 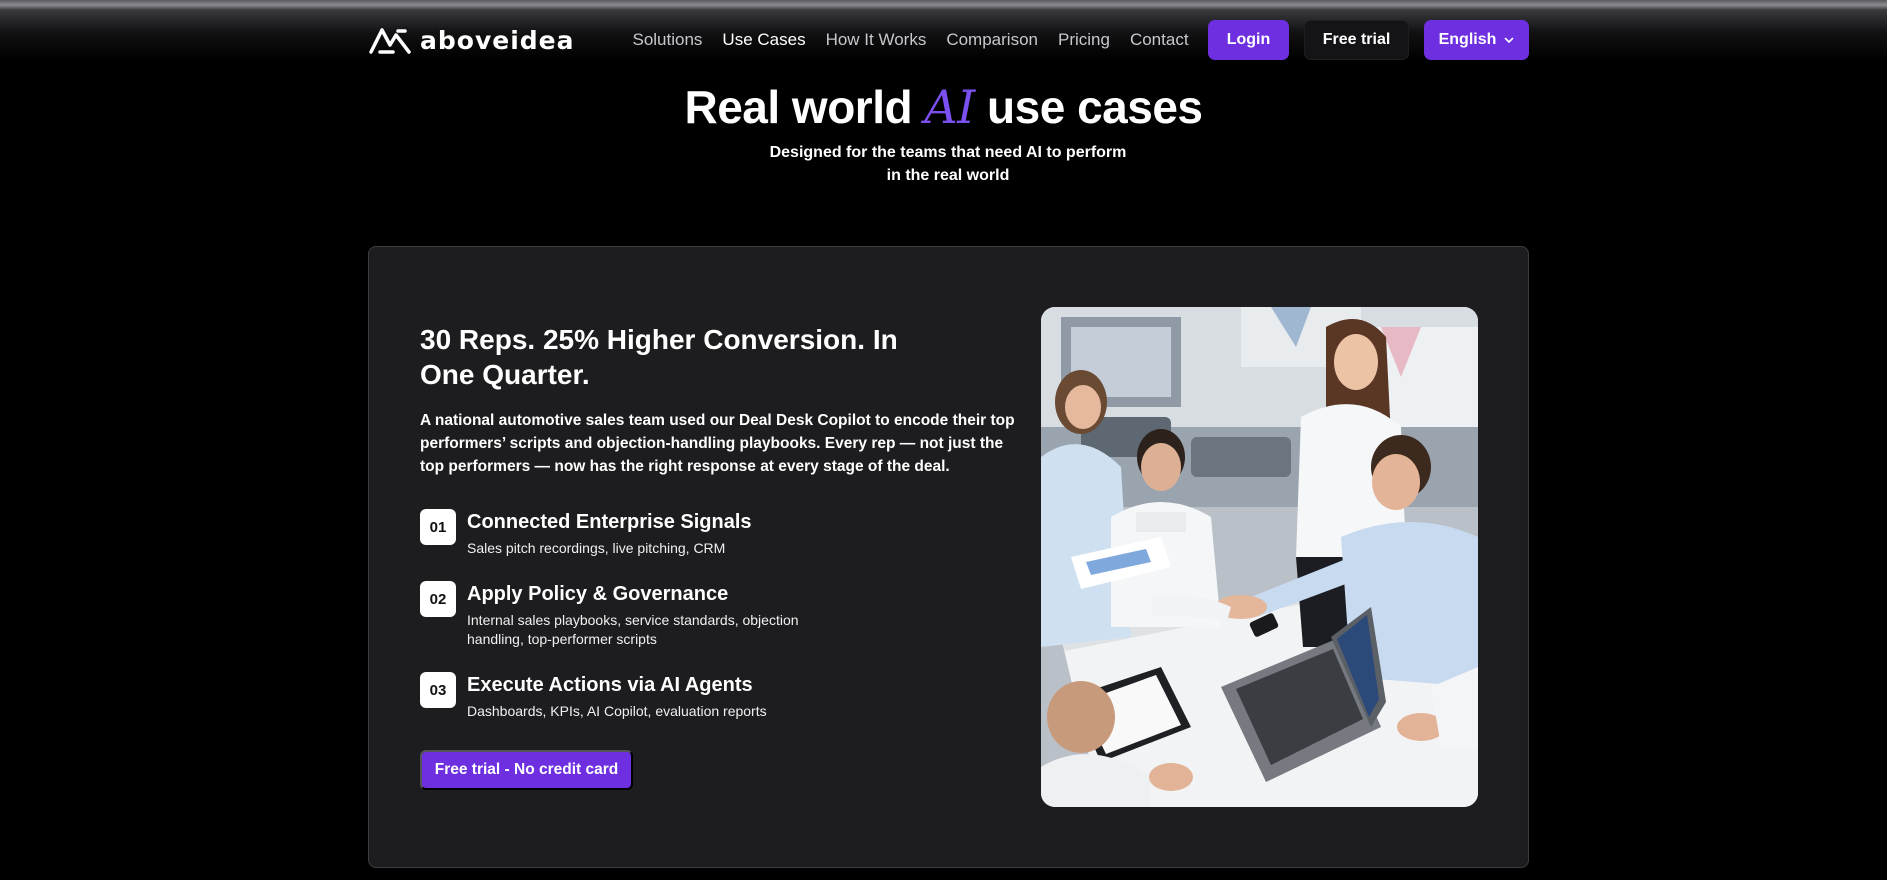 What do you see at coordinates (438, 527) in the screenshot?
I see `step-number: 01` at bounding box center [438, 527].